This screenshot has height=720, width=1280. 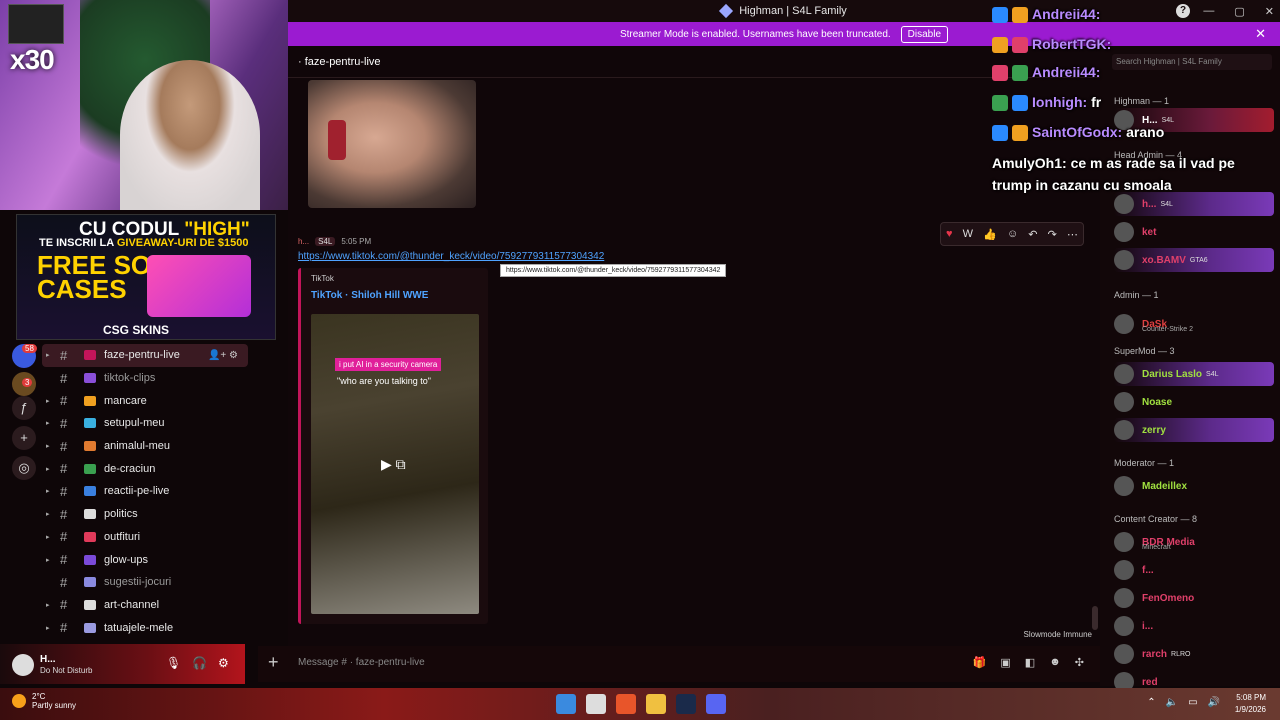 I want to click on explorer-icon, so click(x=656, y=704).